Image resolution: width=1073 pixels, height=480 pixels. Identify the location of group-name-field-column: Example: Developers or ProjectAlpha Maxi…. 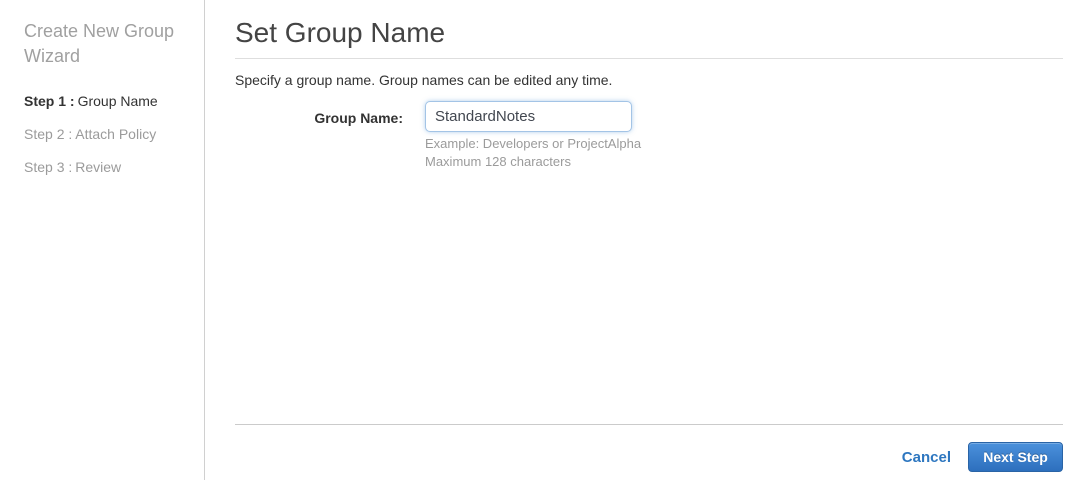
(533, 136).